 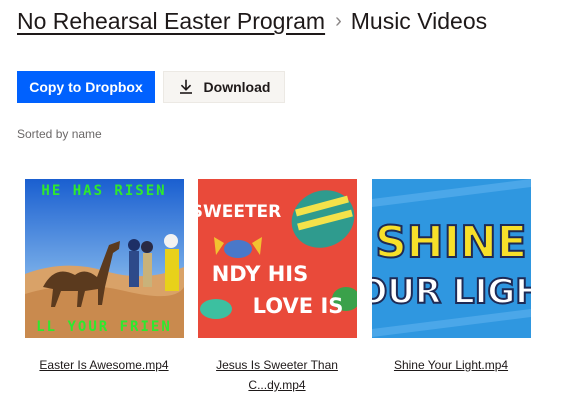 I want to click on file-name-link: Easter Is Awesome.mp4, so click(x=104, y=365).